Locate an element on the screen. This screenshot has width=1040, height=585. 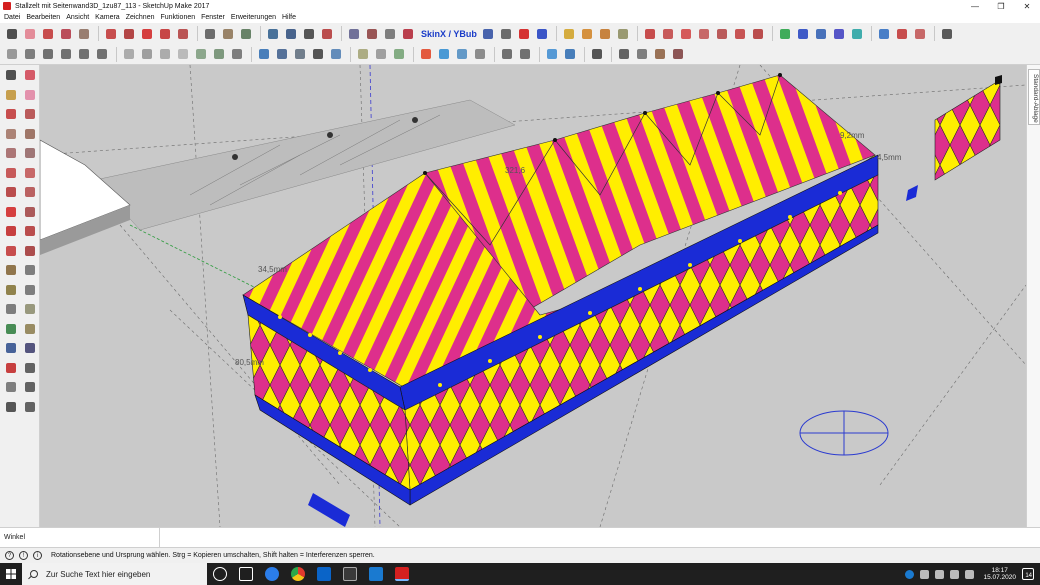
previous-view-icon is located at coordinates (30, 368).